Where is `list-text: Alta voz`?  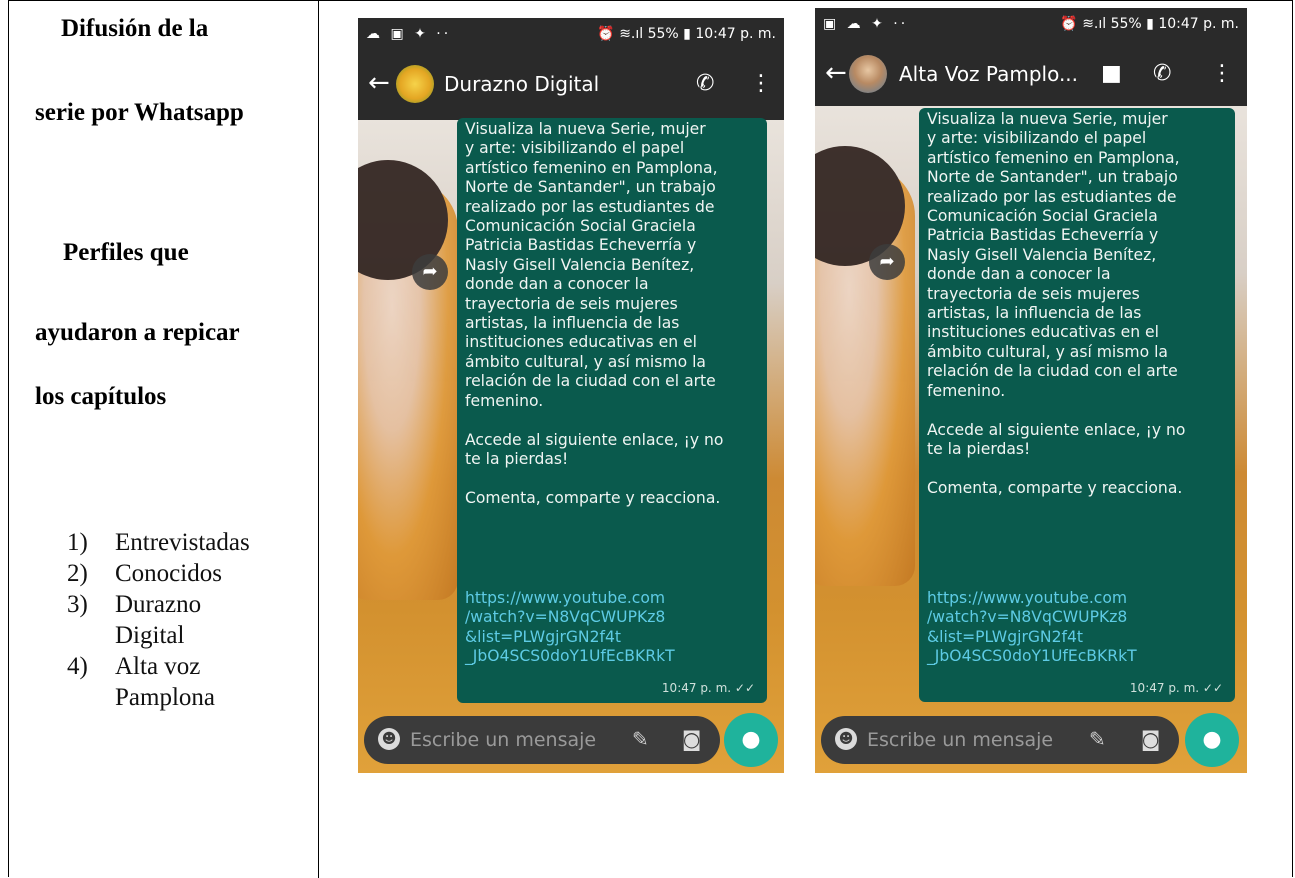 list-text: Alta voz is located at coordinates (158, 666).